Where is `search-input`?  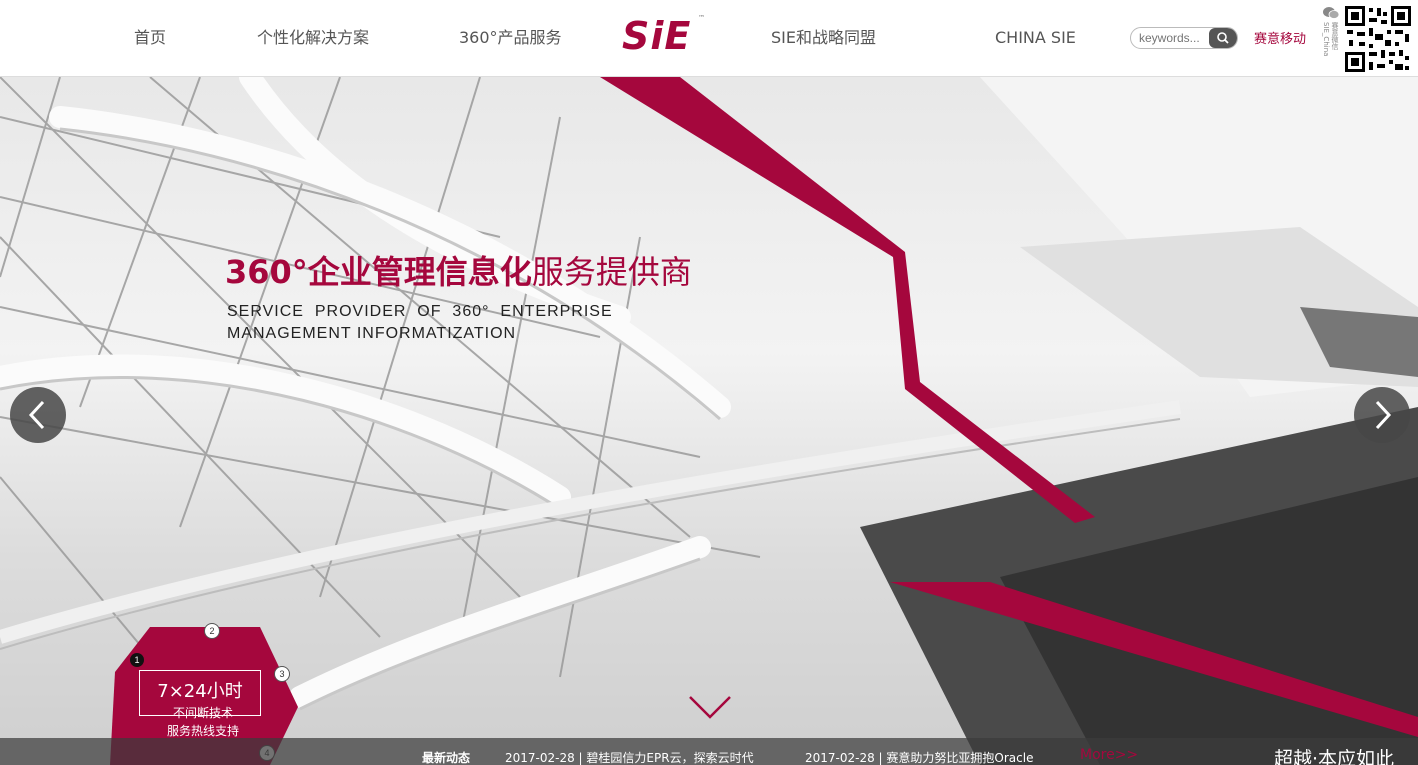 search-input is located at coordinates (1174, 38).